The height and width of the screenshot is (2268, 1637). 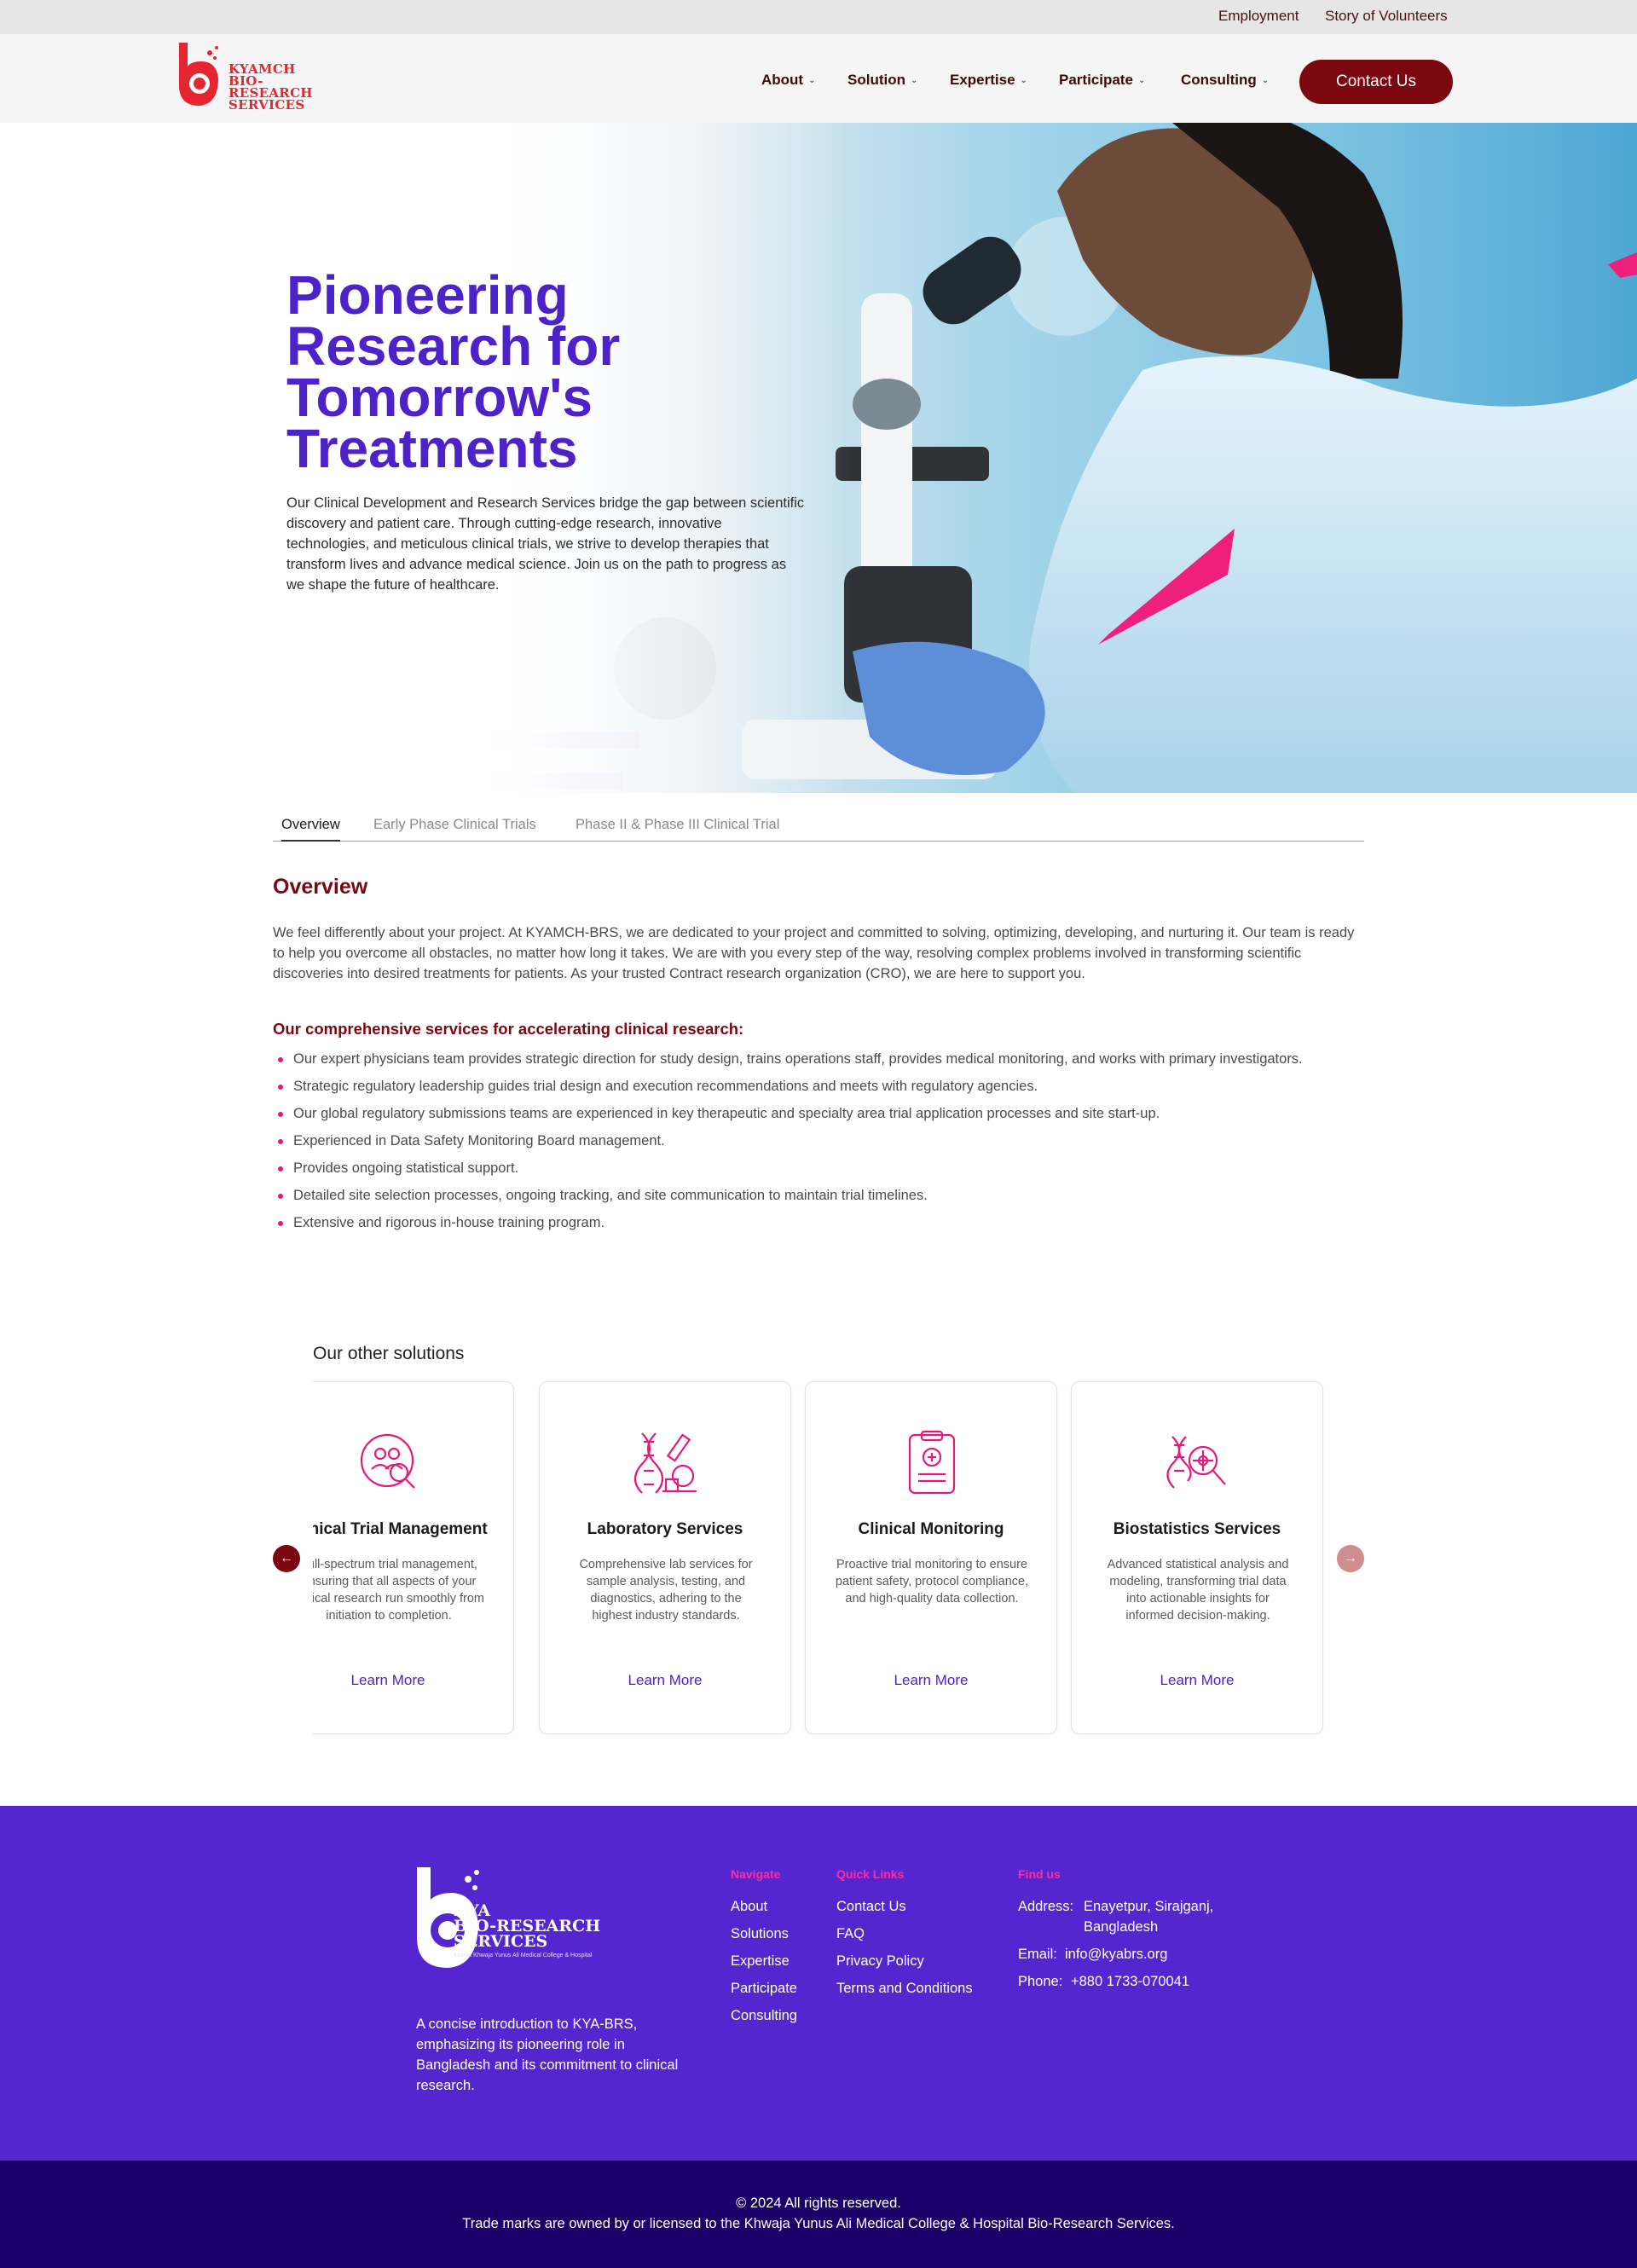 I want to click on top-utility-bar: Employment Story of Volunteers, so click(x=818, y=17).